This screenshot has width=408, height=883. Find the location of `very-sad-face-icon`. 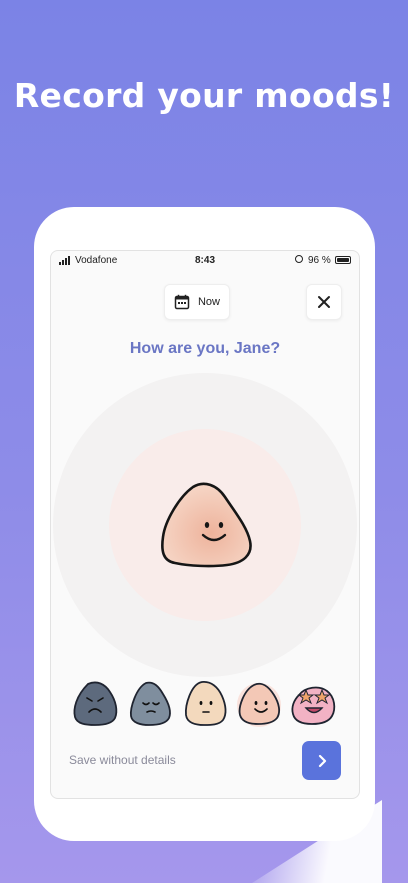

very-sad-face-icon is located at coordinates (95, 703).